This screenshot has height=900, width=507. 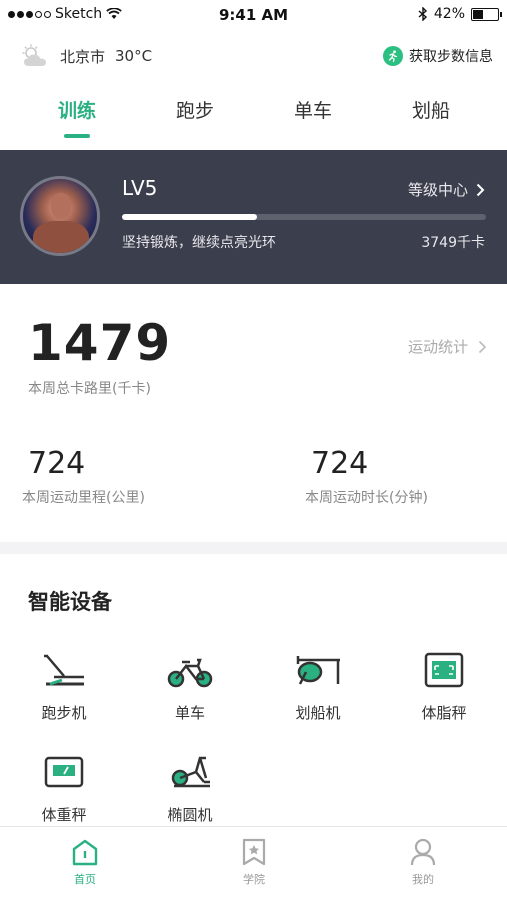 What do you see at coordinates (318, 713) in the screenshot?
I see `device-rowing-machine-label: 划船机` at bounding box center [318, 713].